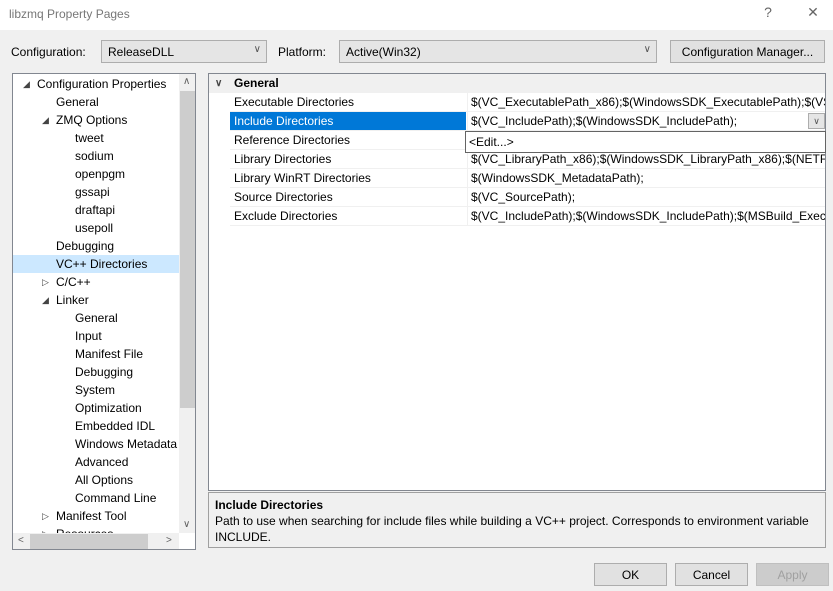  Describe the element at coordinates (269, 505) in the screenshot. I see `description-title: Include Directories` at that location.